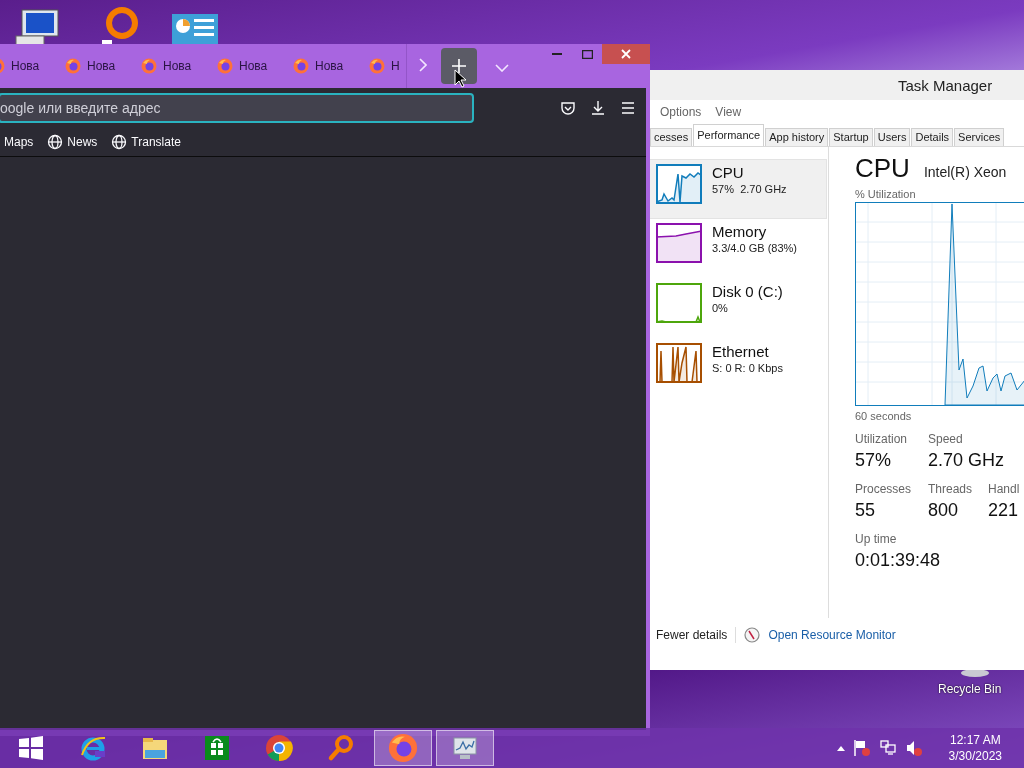 This screenshot has width=1024, height=768. What do you see at coordinates (1004, 489) in the screenshot?
I see `stat-label: Handl` at bounding box center [1004, 489].